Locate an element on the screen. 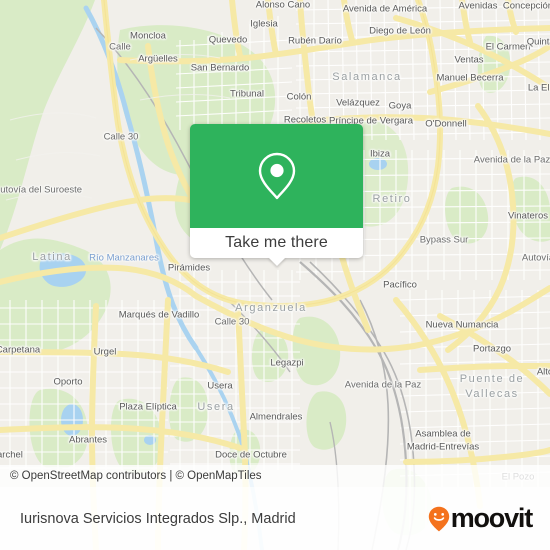 This screenshot has height=550, width=550. popup-header is located at coordinates (276, 176).